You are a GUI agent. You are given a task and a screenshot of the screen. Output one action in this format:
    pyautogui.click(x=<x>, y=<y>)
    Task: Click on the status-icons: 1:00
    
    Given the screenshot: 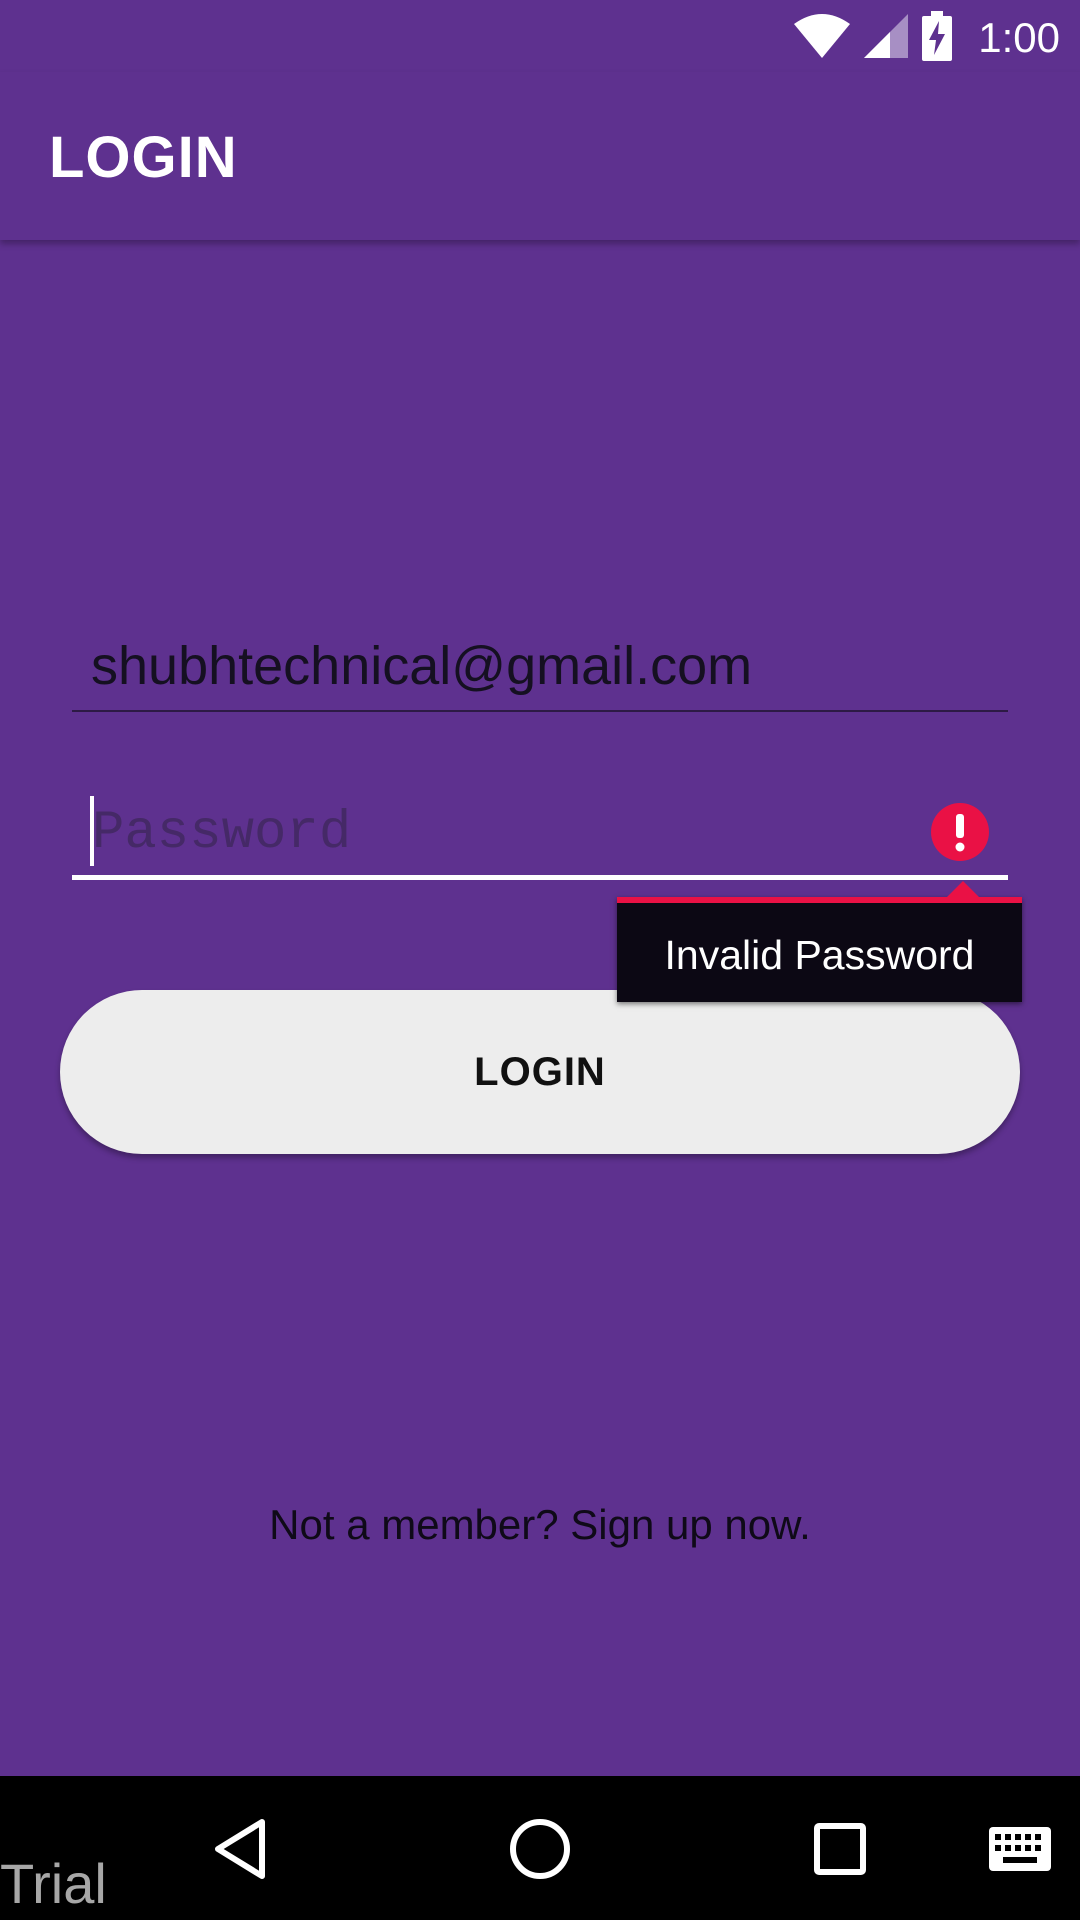 What is the action you would take?
    pyautogui.click(x=927, y=38)
    